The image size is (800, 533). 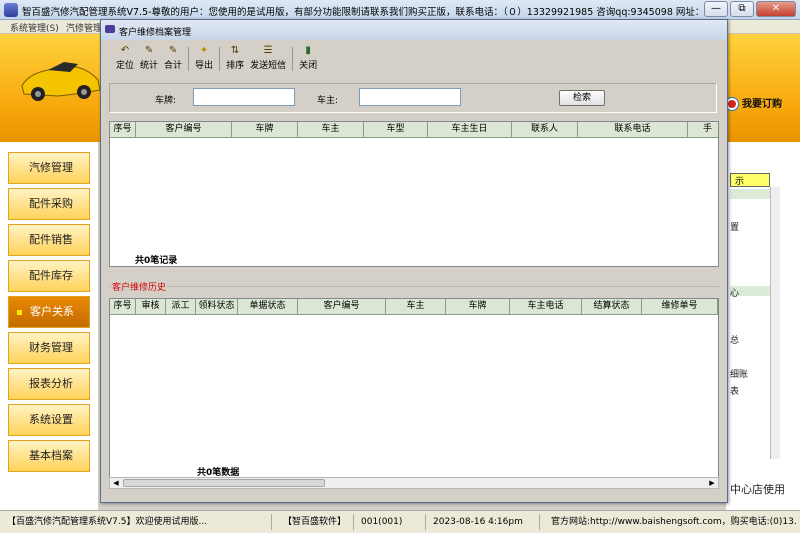 I want to click on plate-label: 车牌:, so click(x=166, y=101).